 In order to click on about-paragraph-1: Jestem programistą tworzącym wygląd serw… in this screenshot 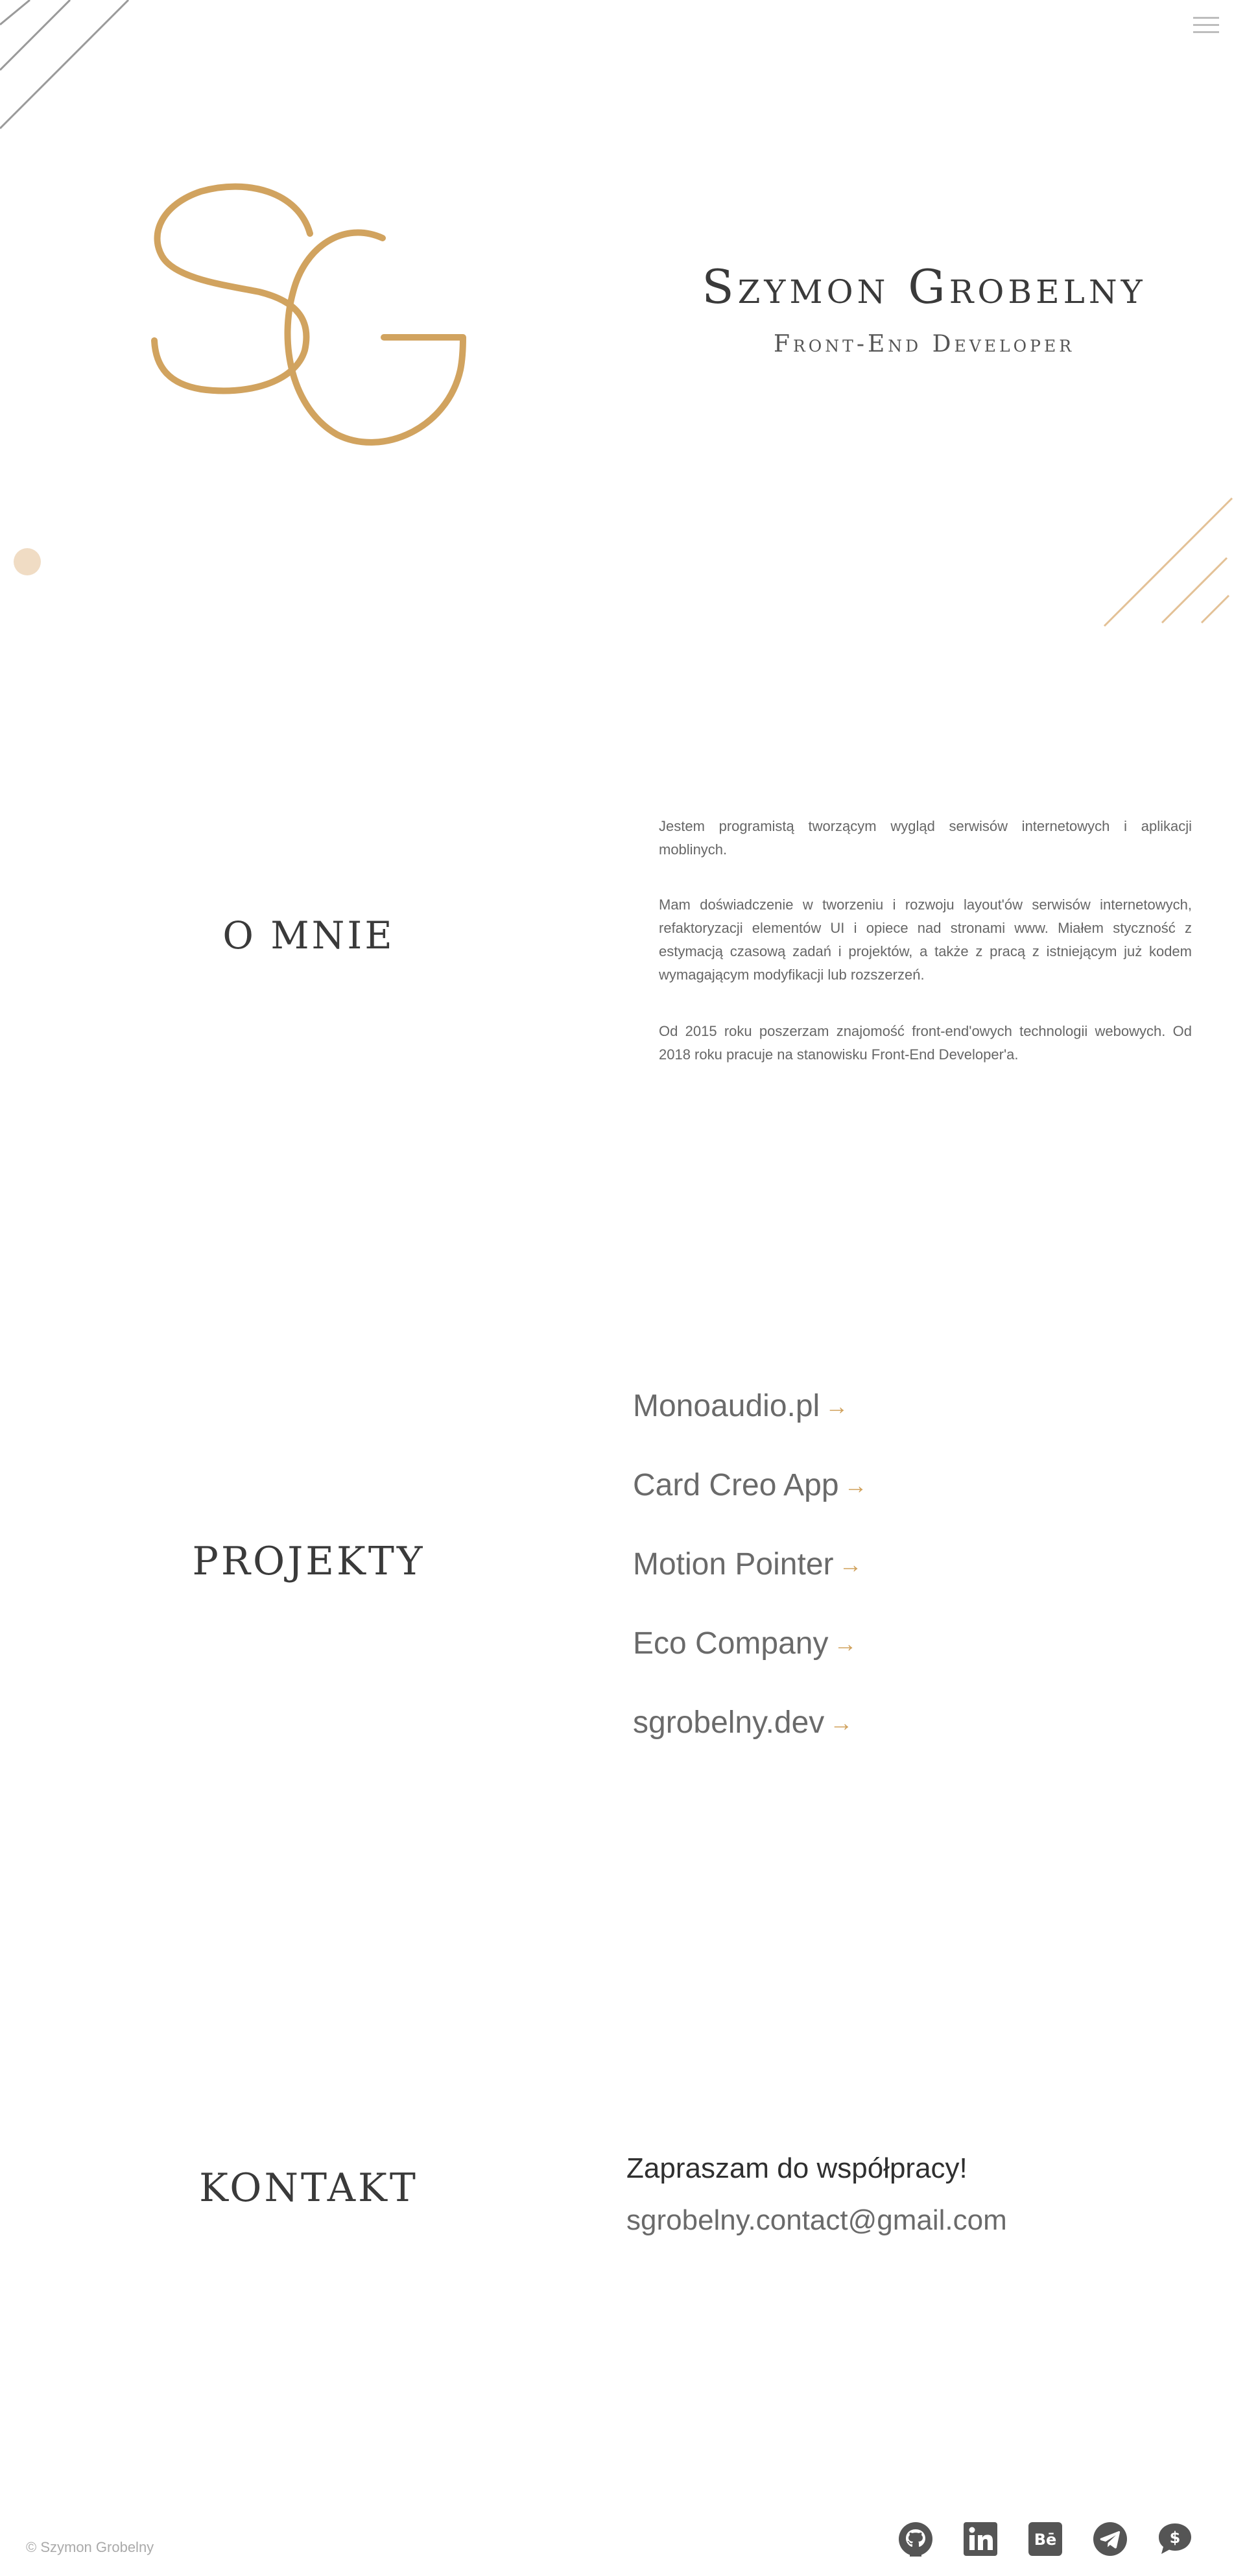, I will do `click(925, 838)`.